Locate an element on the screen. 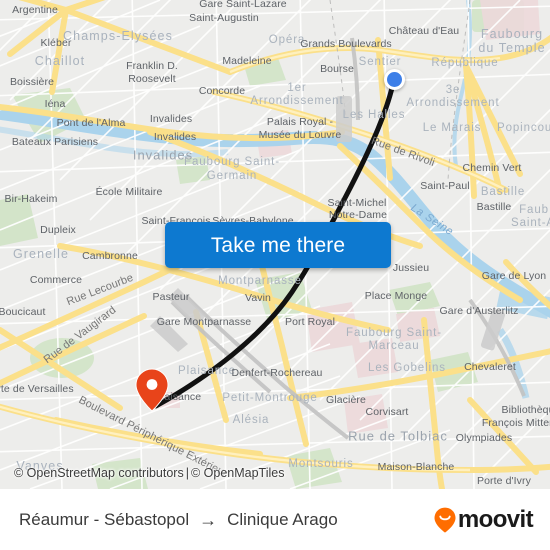  destination-marker-pin is located at coordinates (152, 390).